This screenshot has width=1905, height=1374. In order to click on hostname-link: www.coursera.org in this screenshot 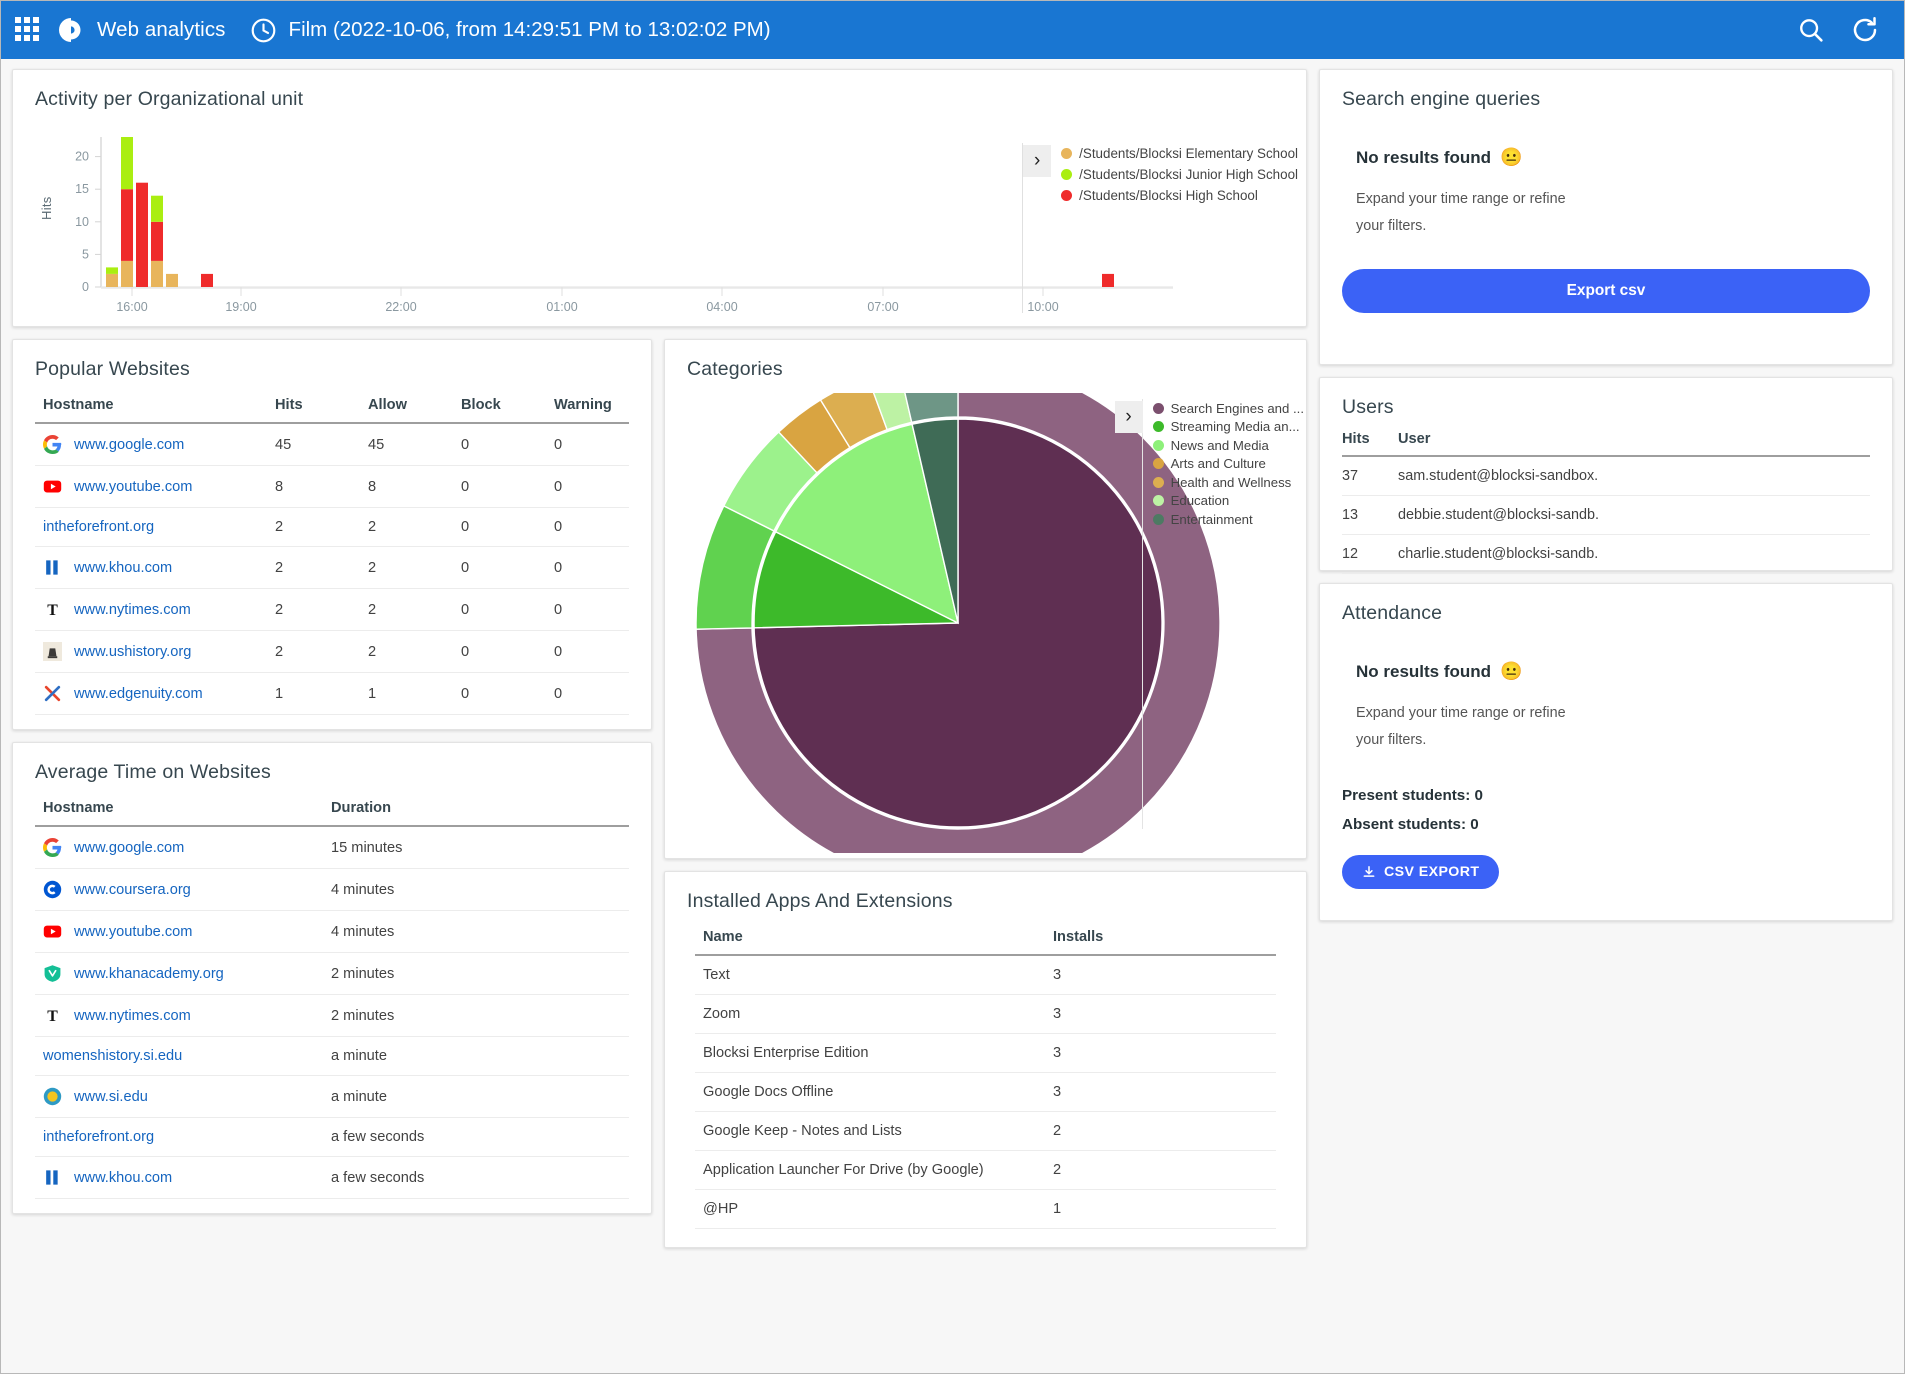, I will do `click(132, 890)`.